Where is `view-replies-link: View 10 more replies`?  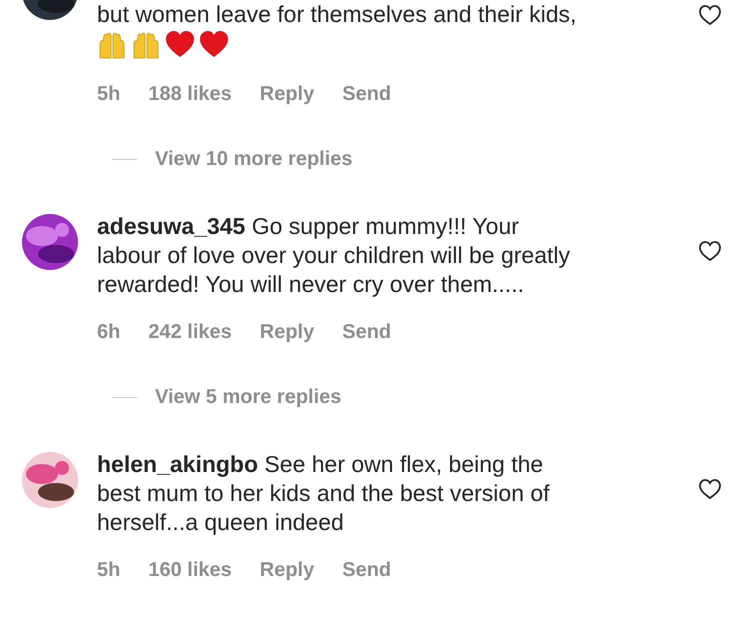
view-replies-link: View 10 more replies is located at coordinates (254, 159).